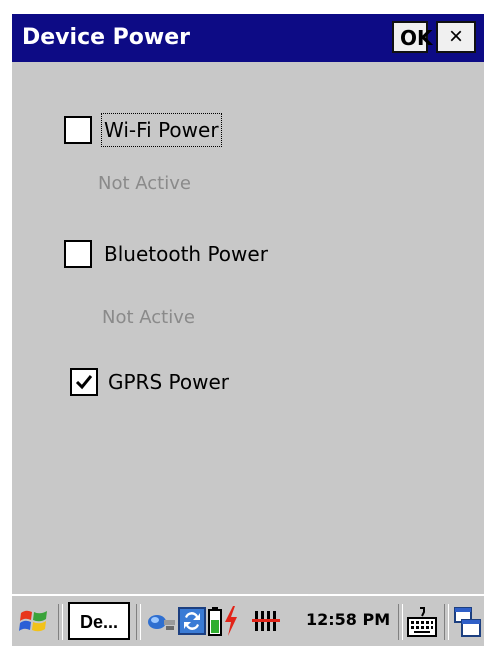 Image resolution: width=484 pixels, height=646 pixels. Describe the element at coordinates (78, 254) in the screenshot. I see `bluetooth-power-checkbox` at that location.